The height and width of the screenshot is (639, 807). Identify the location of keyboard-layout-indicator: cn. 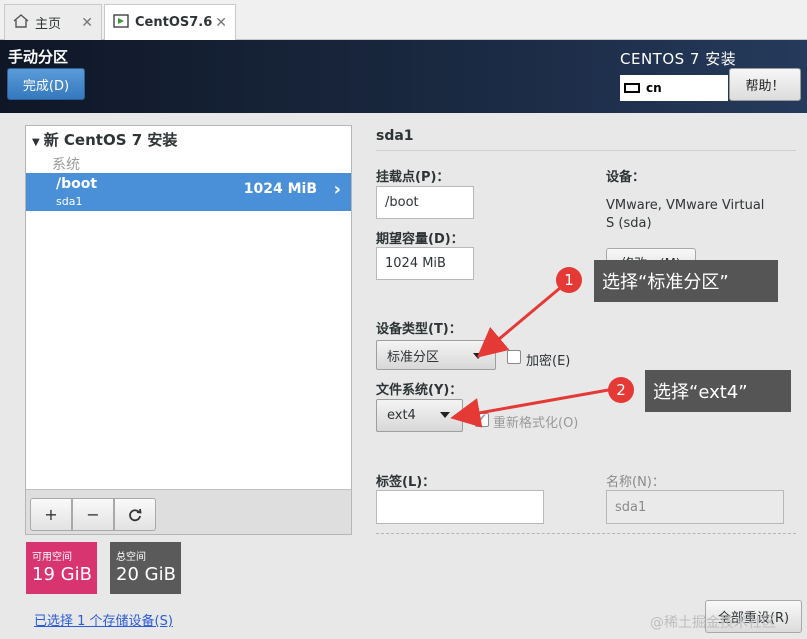
(674, 88).